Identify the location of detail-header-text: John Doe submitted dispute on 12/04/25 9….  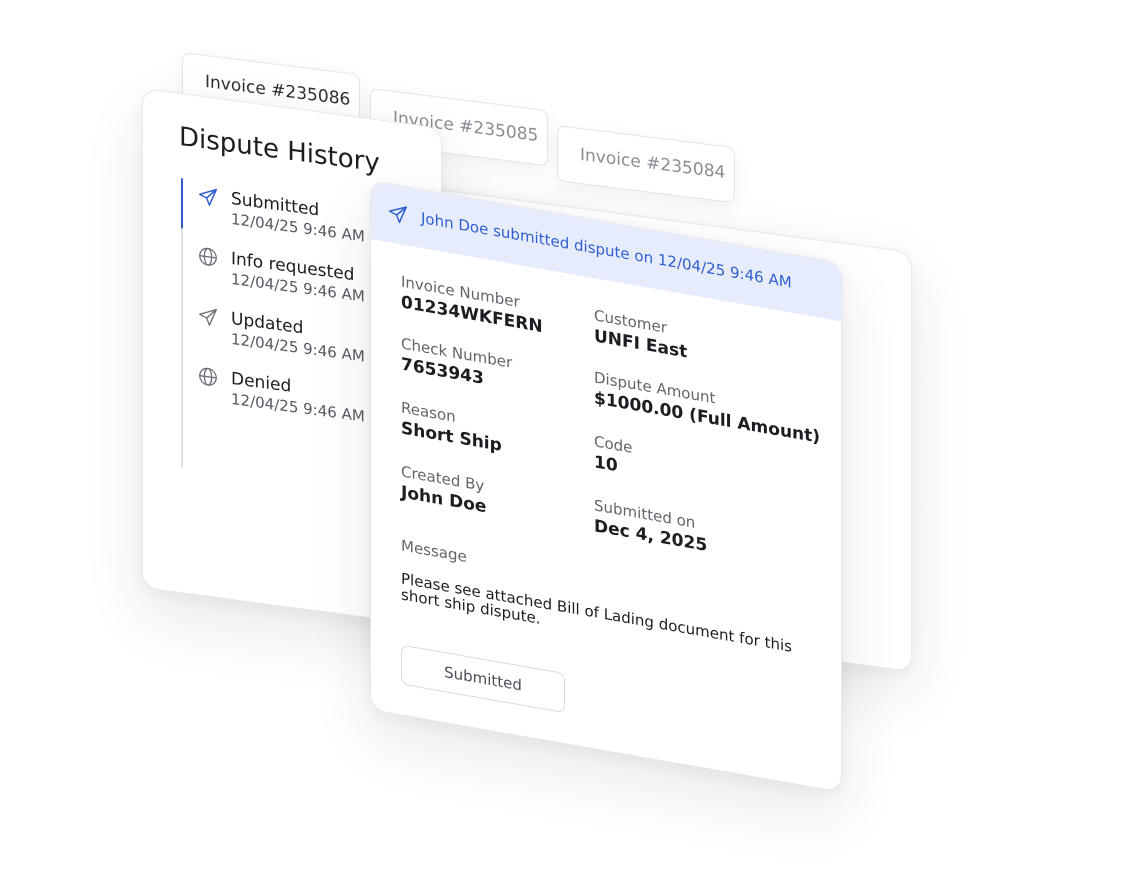
(606, 250).